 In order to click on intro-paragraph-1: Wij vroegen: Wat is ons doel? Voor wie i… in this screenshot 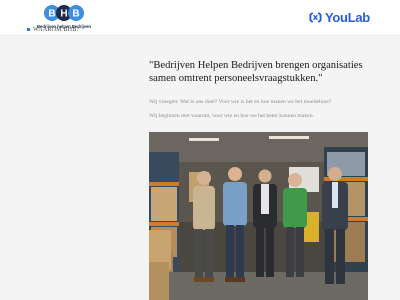, I will do `click(240, 102)`.